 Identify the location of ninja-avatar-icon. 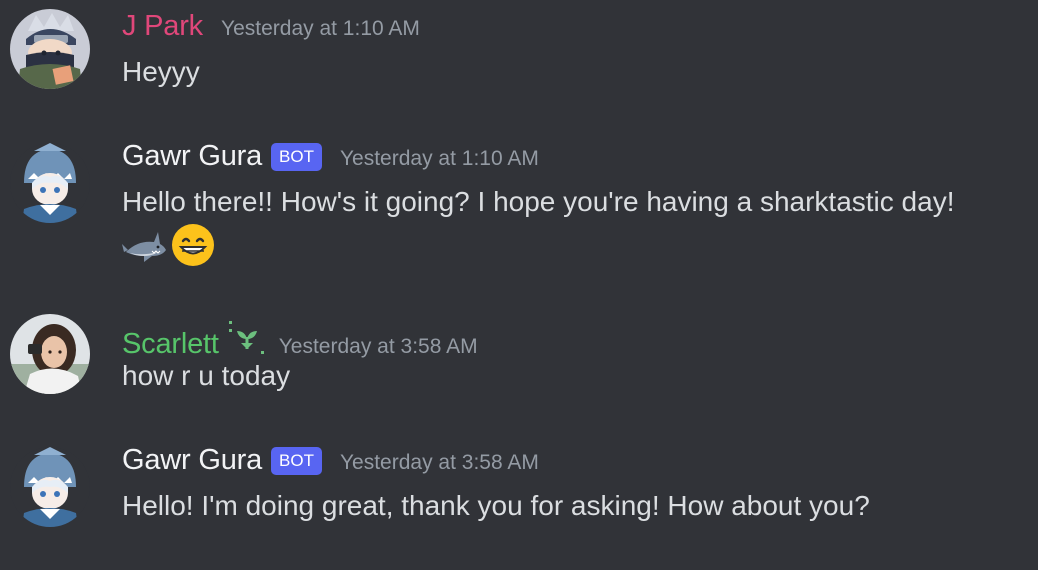
(50, 49).